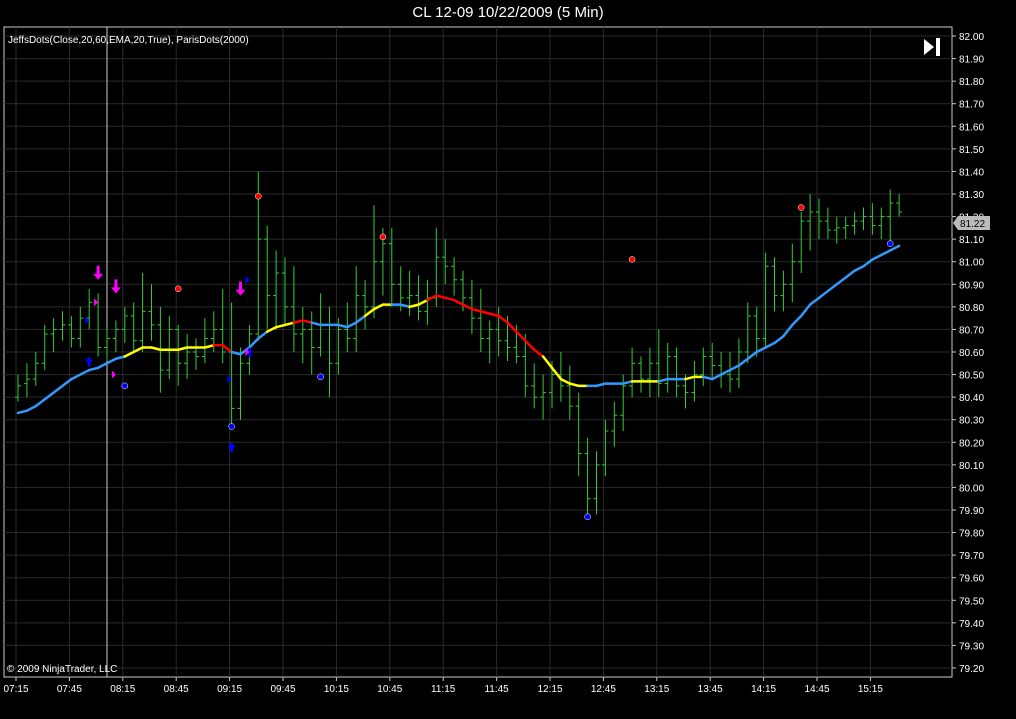 The width and height of the screenshot is (1016, 719). What do you see at coordinates (443, 689) in the screenshot?
I see `x-tick-label: 11:15` at bounding box center [443, 689].